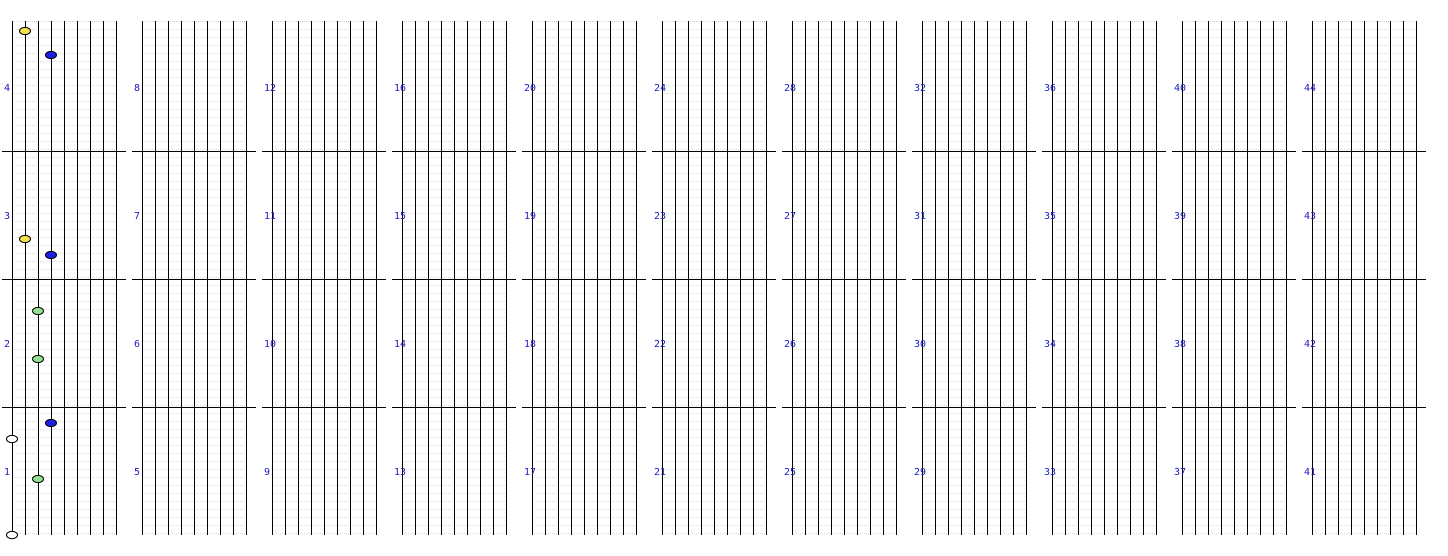  I want to click on measure-number: 9, so click(267, 472).